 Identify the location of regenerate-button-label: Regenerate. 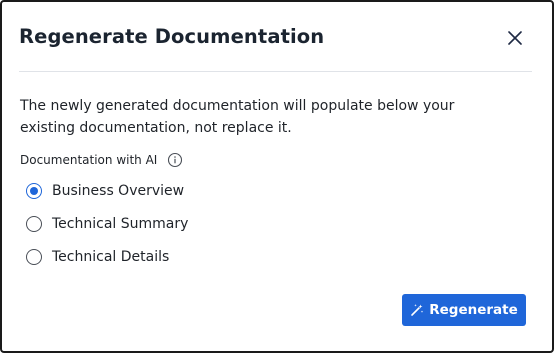
(473, 310).